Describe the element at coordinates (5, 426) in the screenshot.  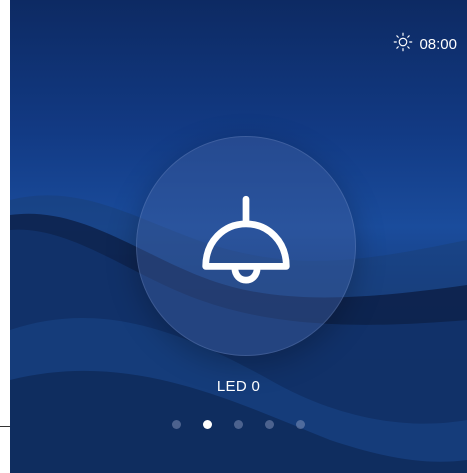
I see `frame-edge-line` at that location.